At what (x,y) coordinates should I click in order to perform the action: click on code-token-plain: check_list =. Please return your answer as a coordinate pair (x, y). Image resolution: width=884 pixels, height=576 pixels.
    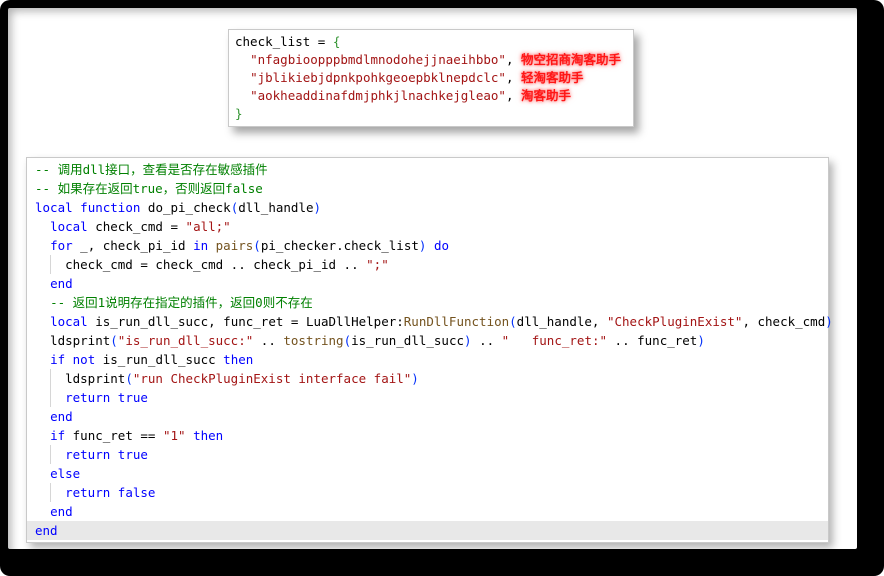
    Looking at the image, I should click on (284, 41).